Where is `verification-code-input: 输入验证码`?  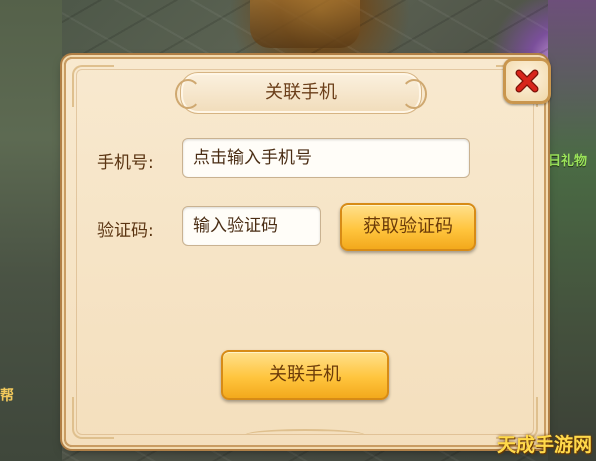
verification-code-input: 输入验证码 is located at coordinates (251, 226).